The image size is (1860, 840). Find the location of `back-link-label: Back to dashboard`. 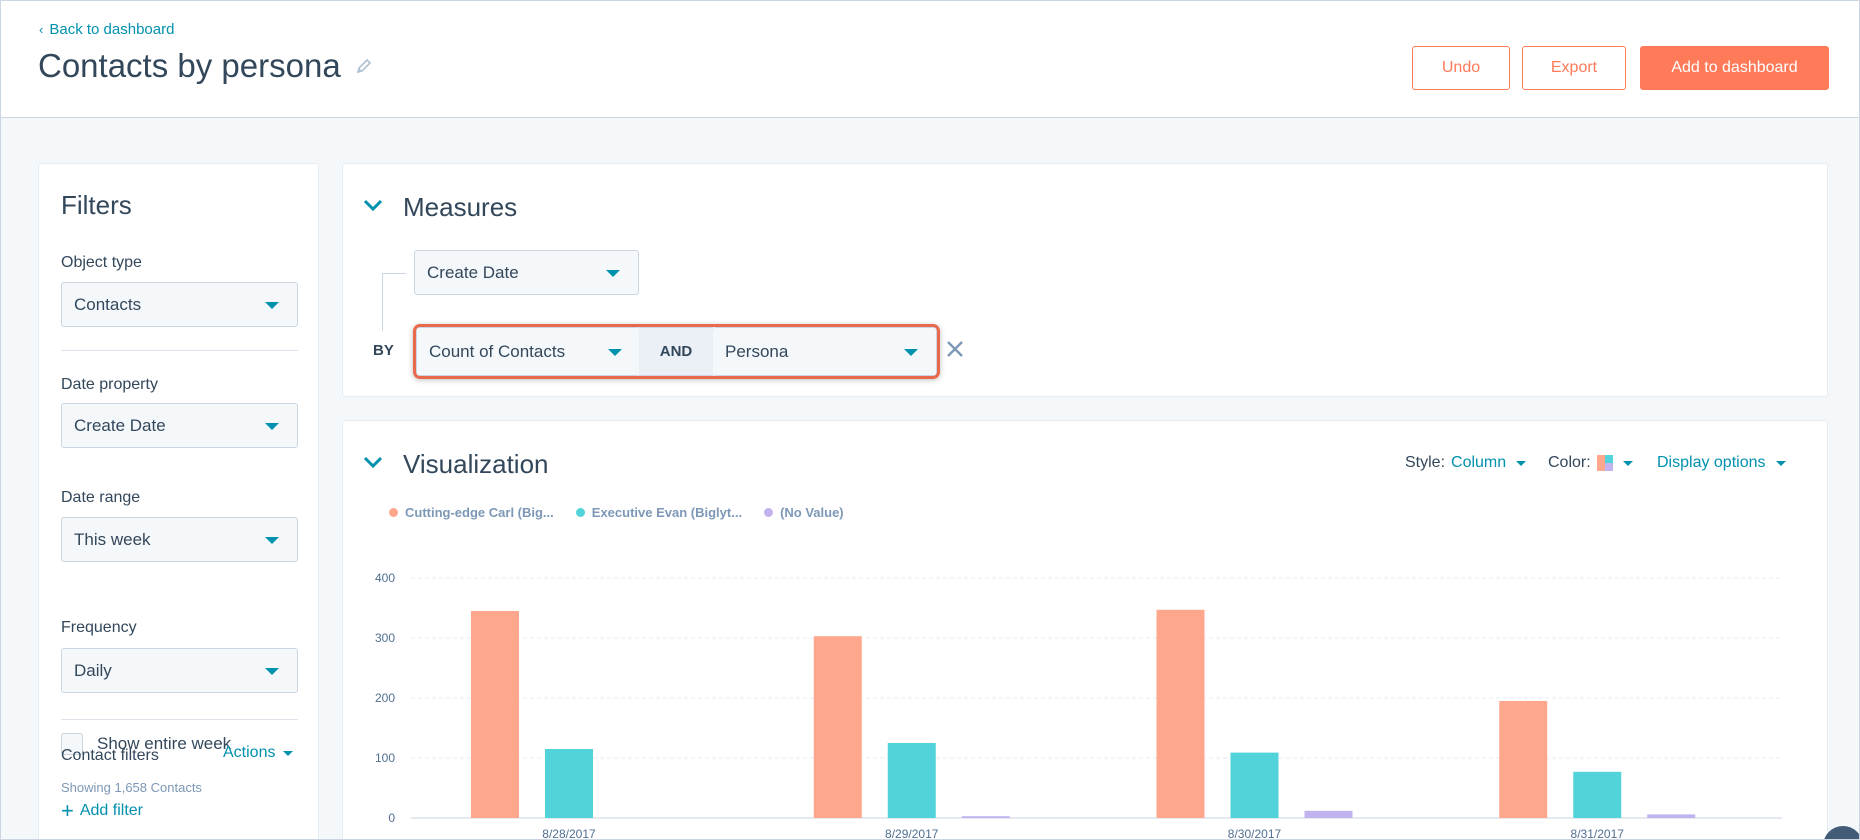

back-link-label: Back to dashboard is located at coordinates (112, 29).